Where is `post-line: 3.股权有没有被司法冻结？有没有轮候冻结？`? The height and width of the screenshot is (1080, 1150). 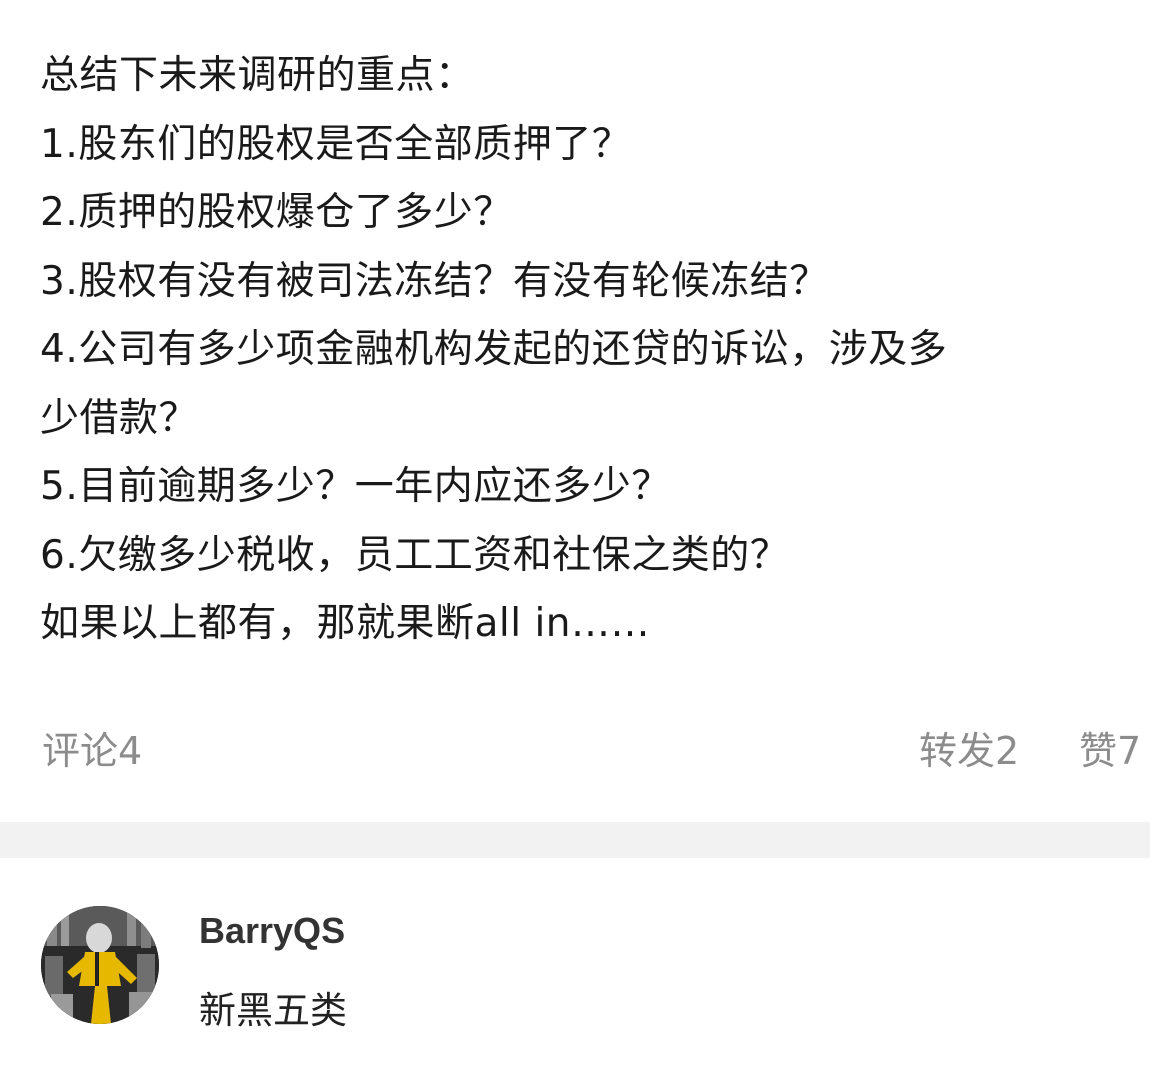 post-line: 3.股权有没有被司法冻结？有没有轮候冻结？ is located at coordinates (434, 281).